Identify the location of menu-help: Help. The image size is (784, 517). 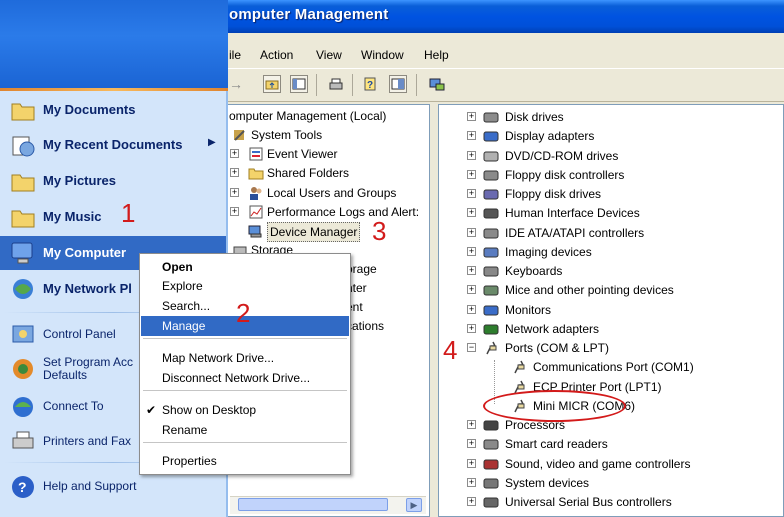
(436, 55).